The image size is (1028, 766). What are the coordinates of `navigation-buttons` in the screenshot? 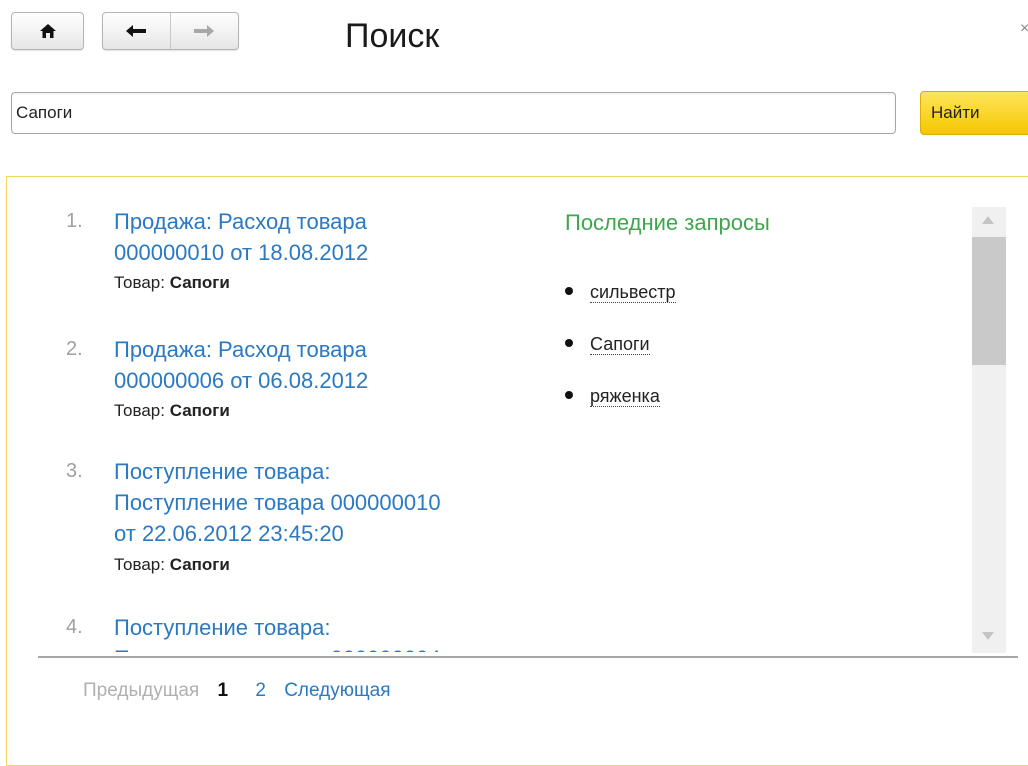 It's located at (170, 31).